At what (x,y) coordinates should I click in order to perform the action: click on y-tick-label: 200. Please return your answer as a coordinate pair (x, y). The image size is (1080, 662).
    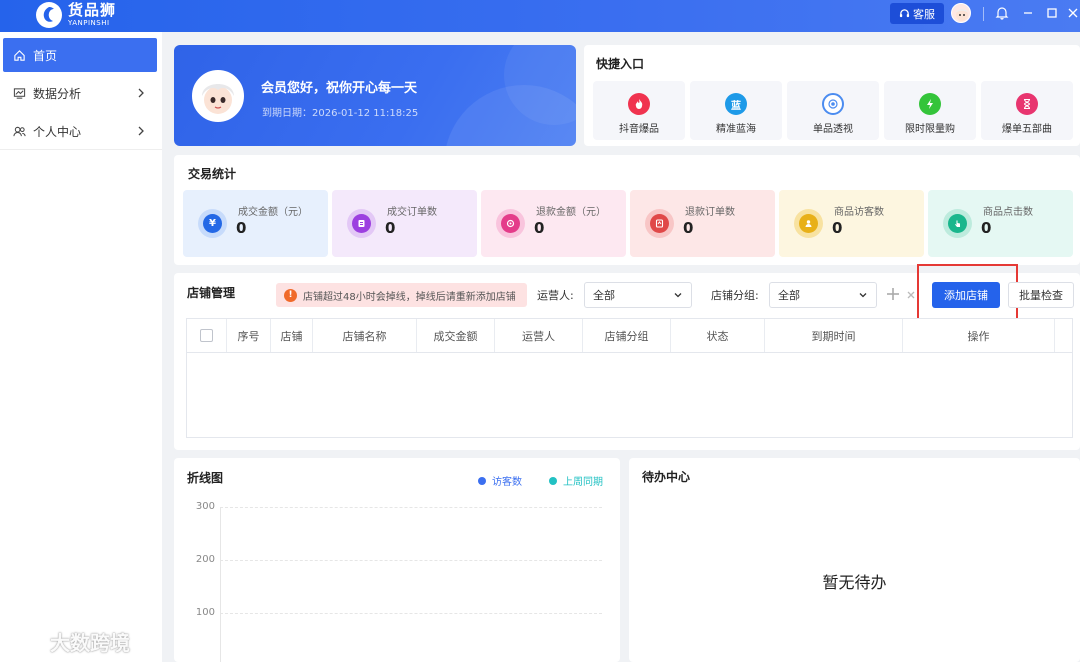
    Looking at the image, I should click on (205, 559).